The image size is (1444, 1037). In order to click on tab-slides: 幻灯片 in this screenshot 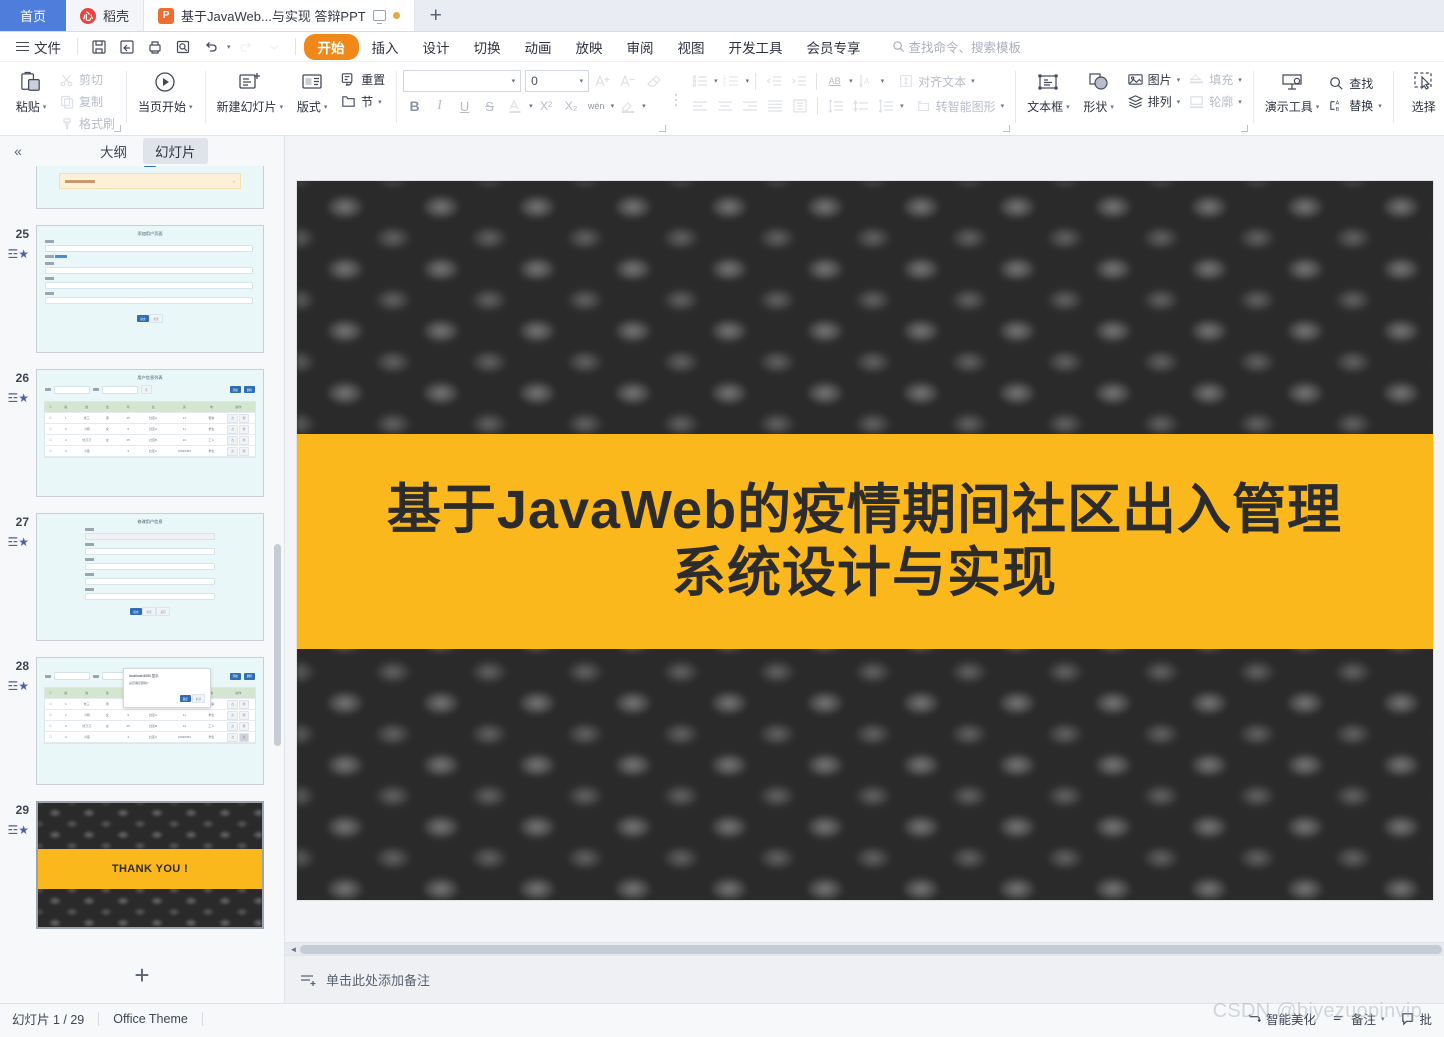, I will do `click(175, 151)`.